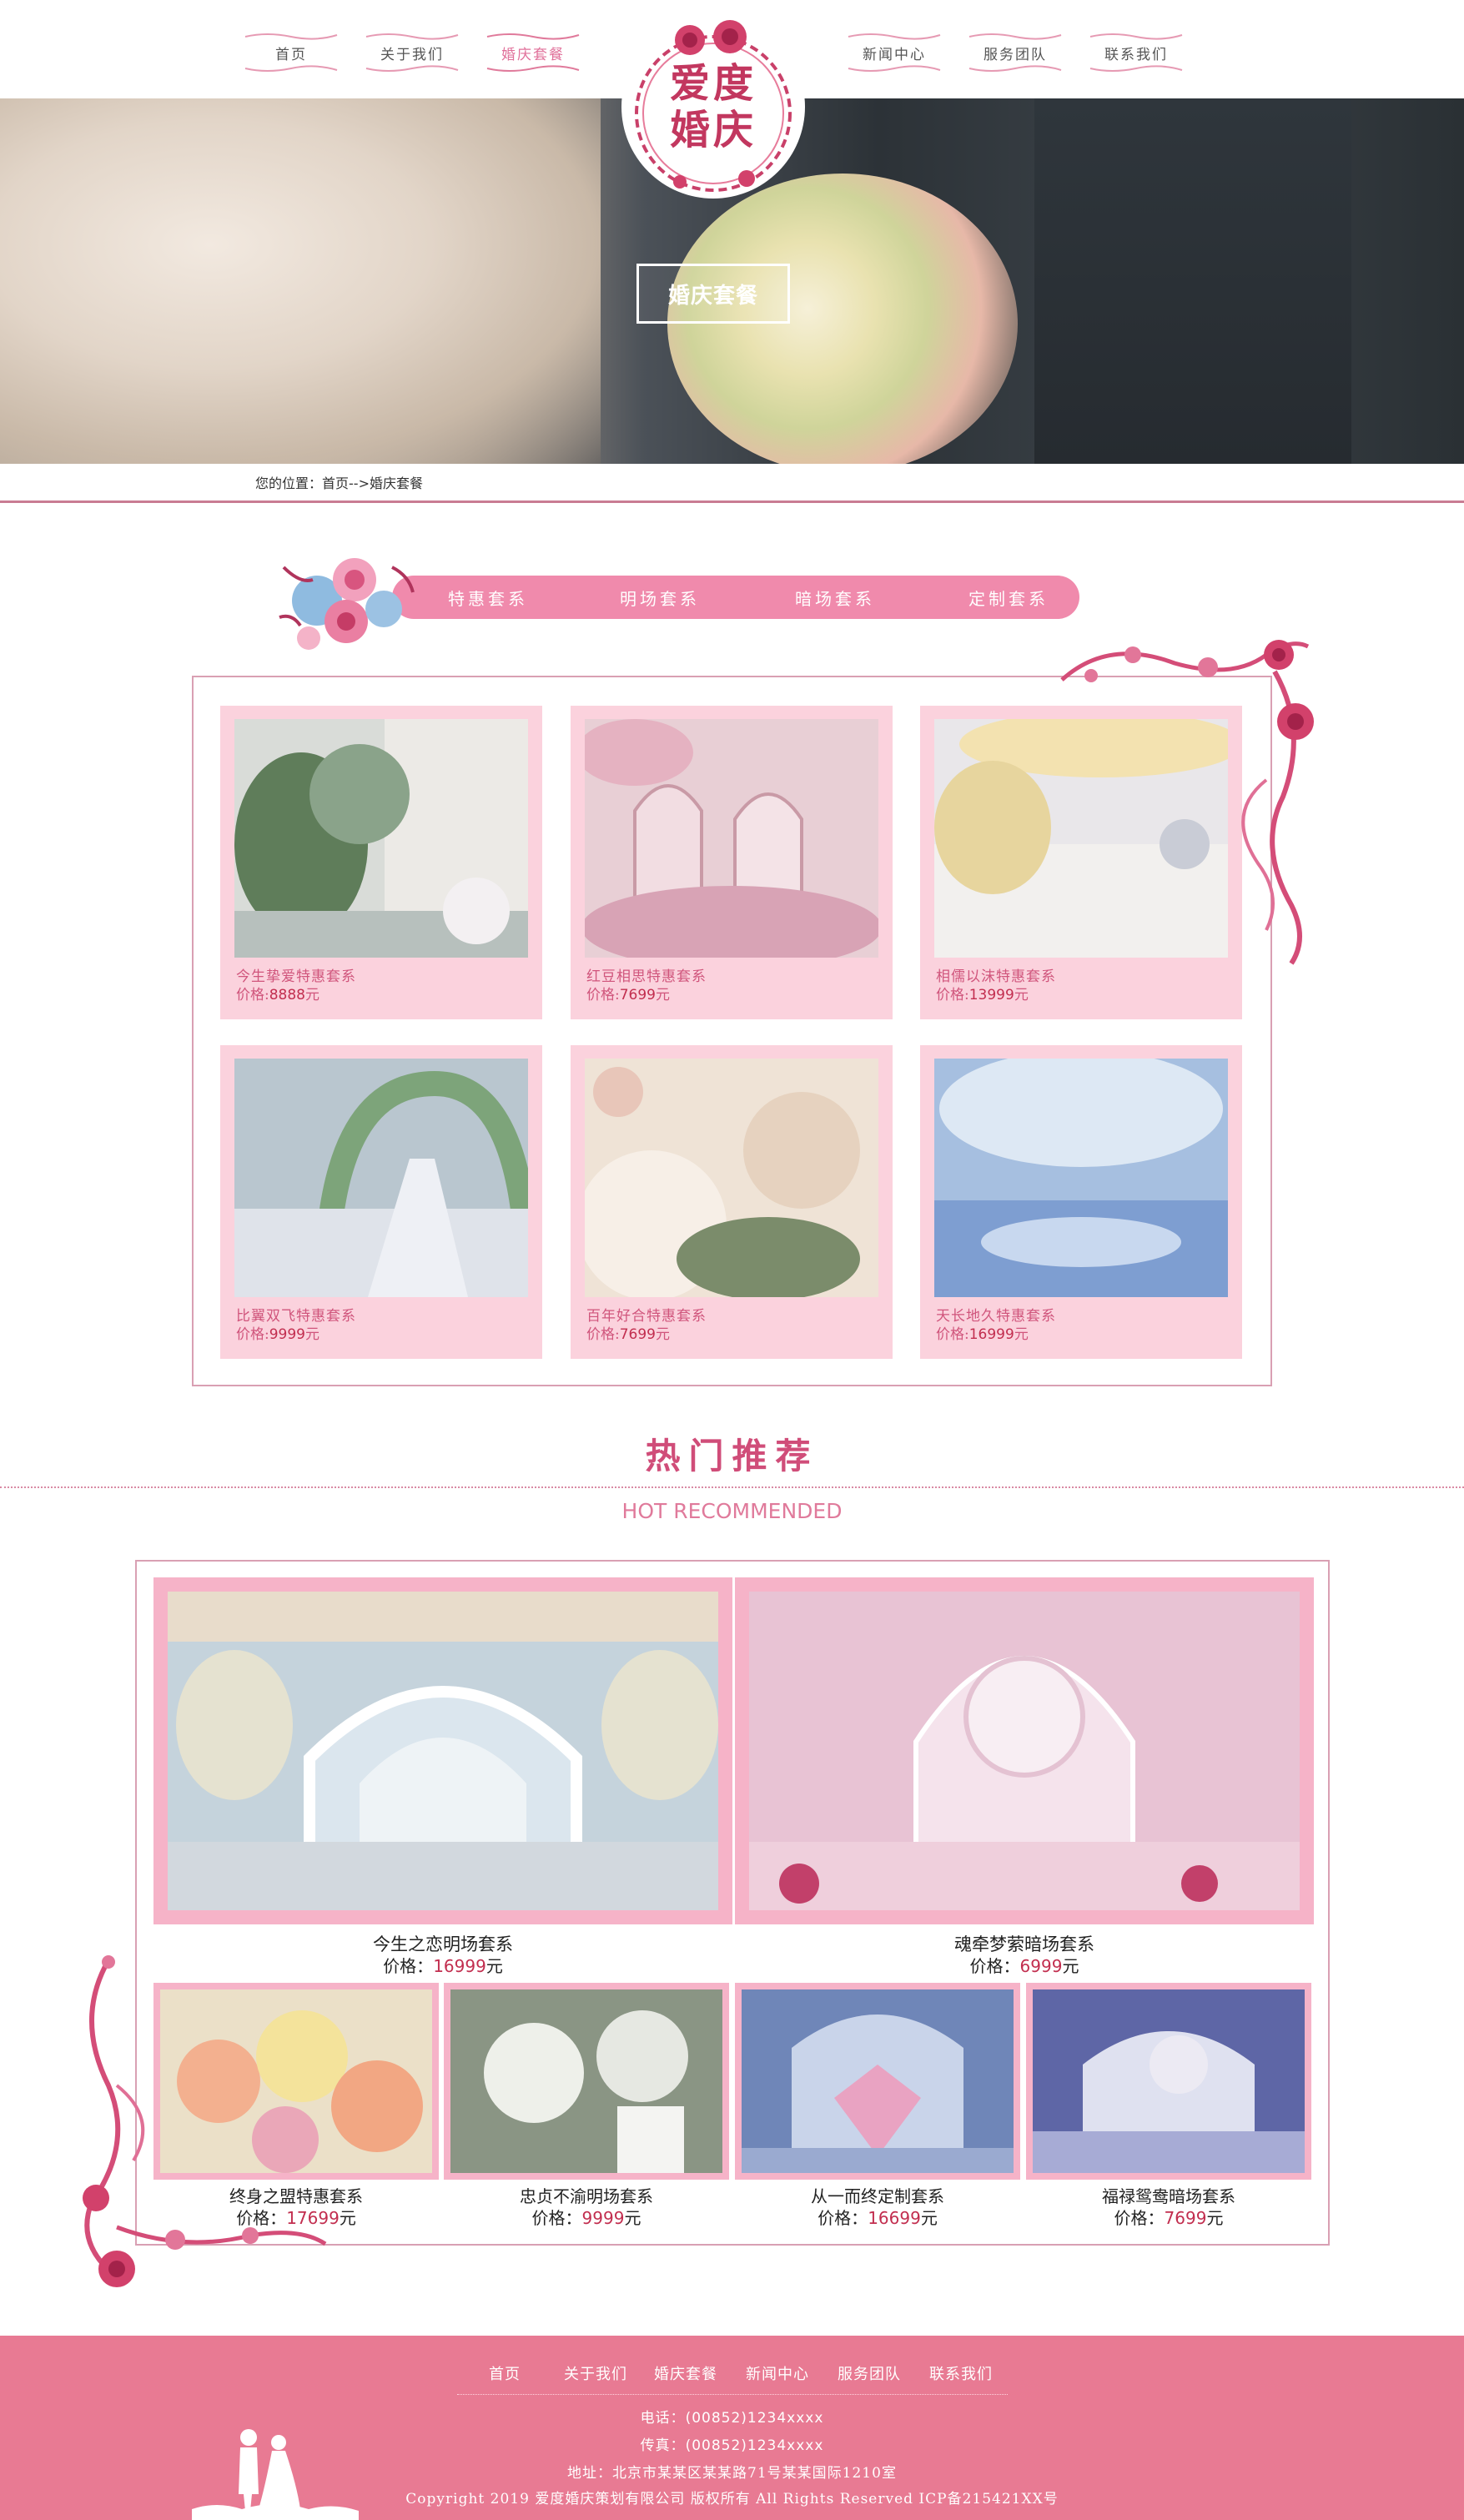 This screenshot has width=1464, height=2520. What do you see at coordinates (381, 1202) in the screenshot?
I see `package-card: 比翼双飞特惠套系 价格:9999元` at bounding box center [381, 1202].